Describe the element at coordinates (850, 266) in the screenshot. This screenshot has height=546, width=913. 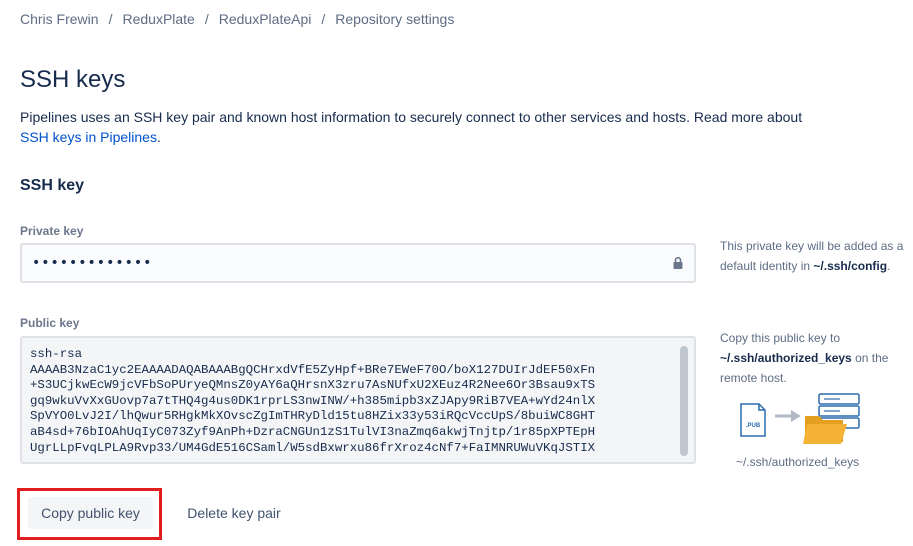
I see `ssh-config-path: ~/.ssh/config` at that location.